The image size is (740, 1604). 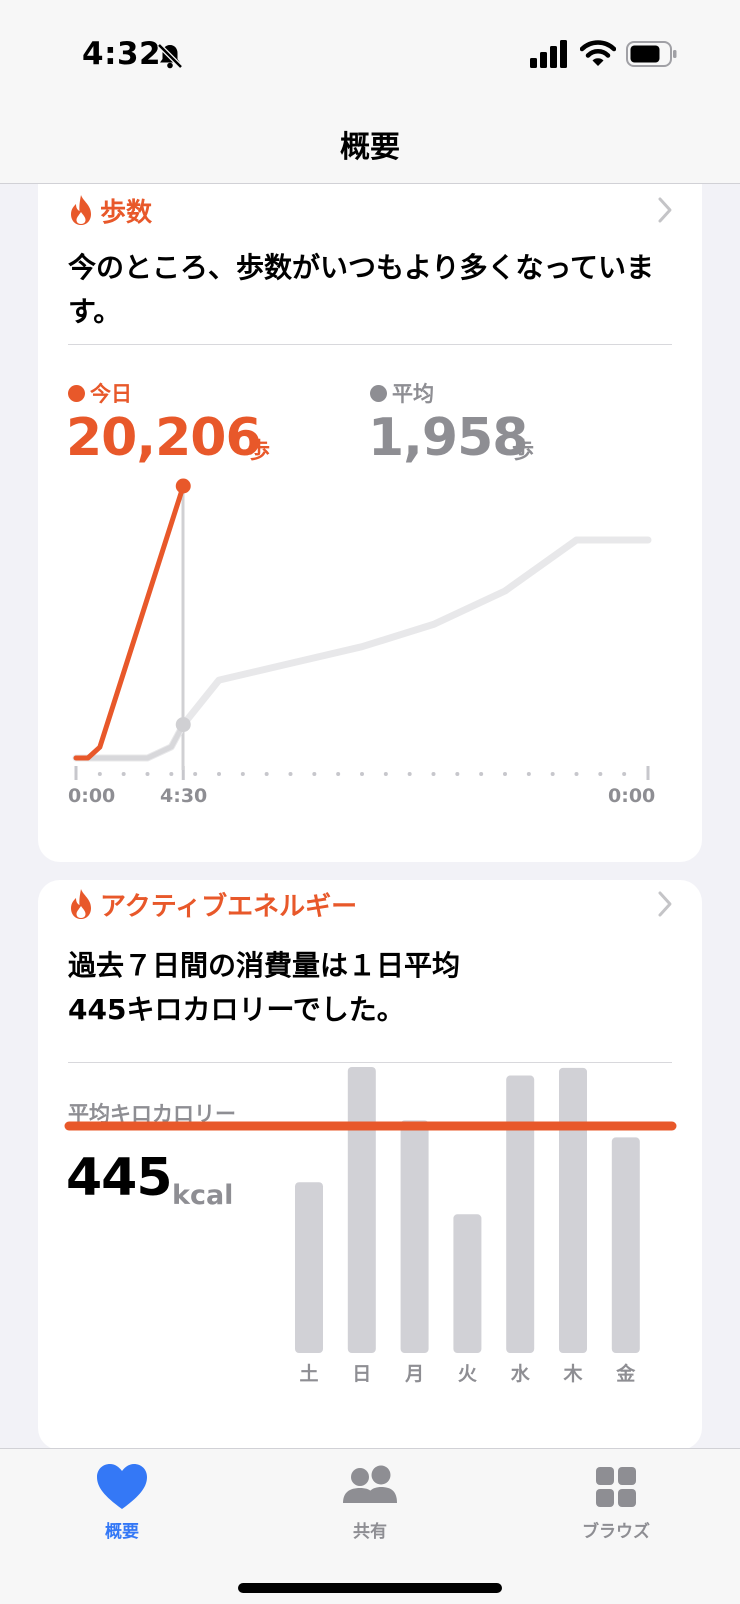 I want to click on tab-summary-label: 概要, so click(x=122, y=1532).